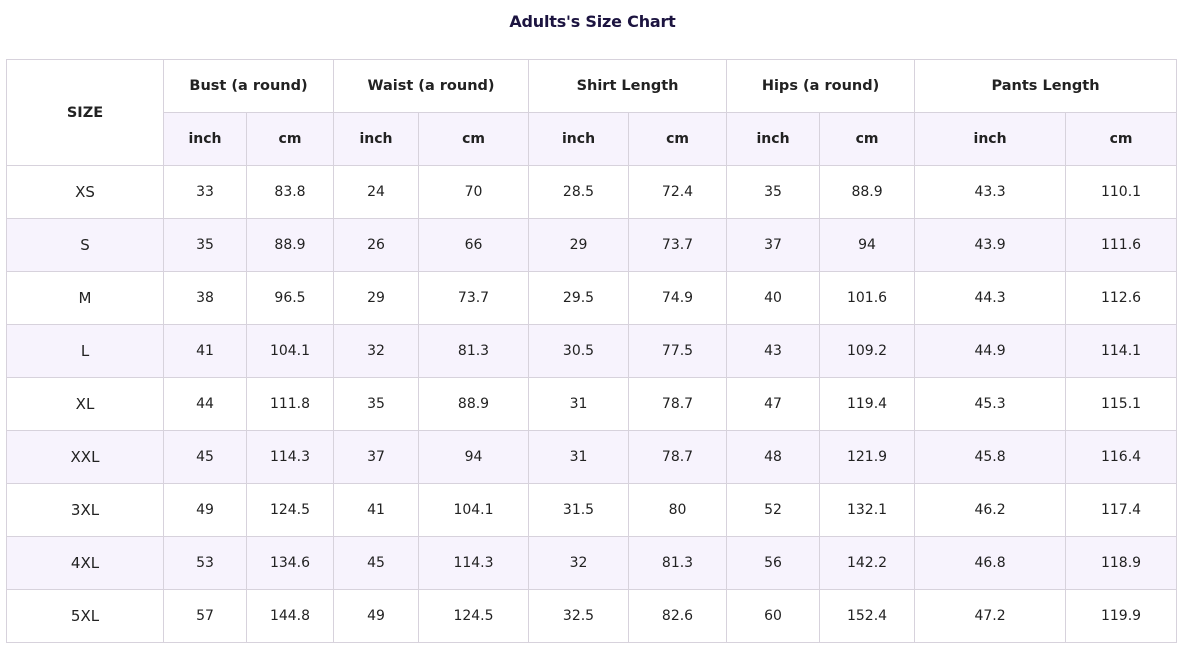 This screenshot has width=1185, height=650. I want to click on measurement-cell: 111.6, so click(1121, 245).